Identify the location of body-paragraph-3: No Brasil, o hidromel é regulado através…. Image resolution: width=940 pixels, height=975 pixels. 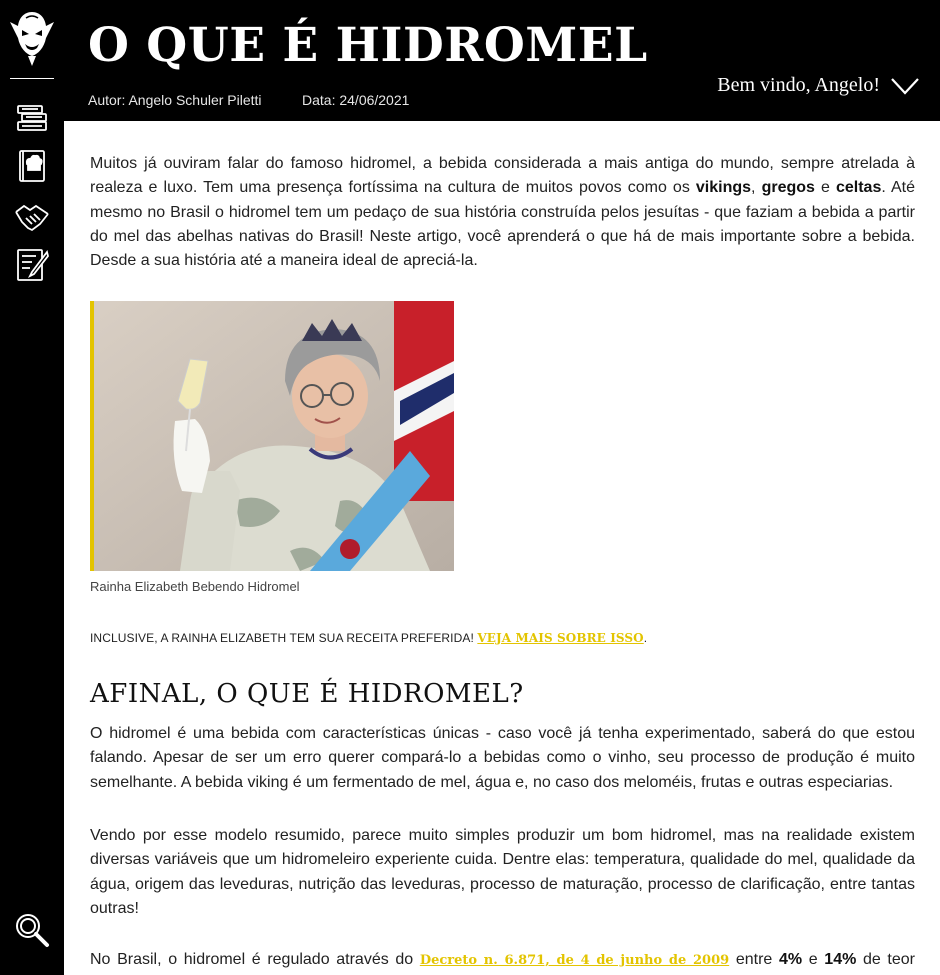
(502, 959).